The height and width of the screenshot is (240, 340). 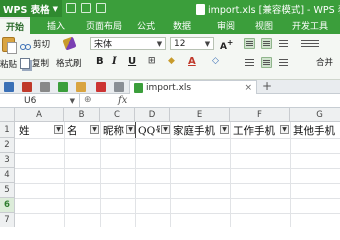 I want to click on select-all-corner, so click(x=7, y=115).